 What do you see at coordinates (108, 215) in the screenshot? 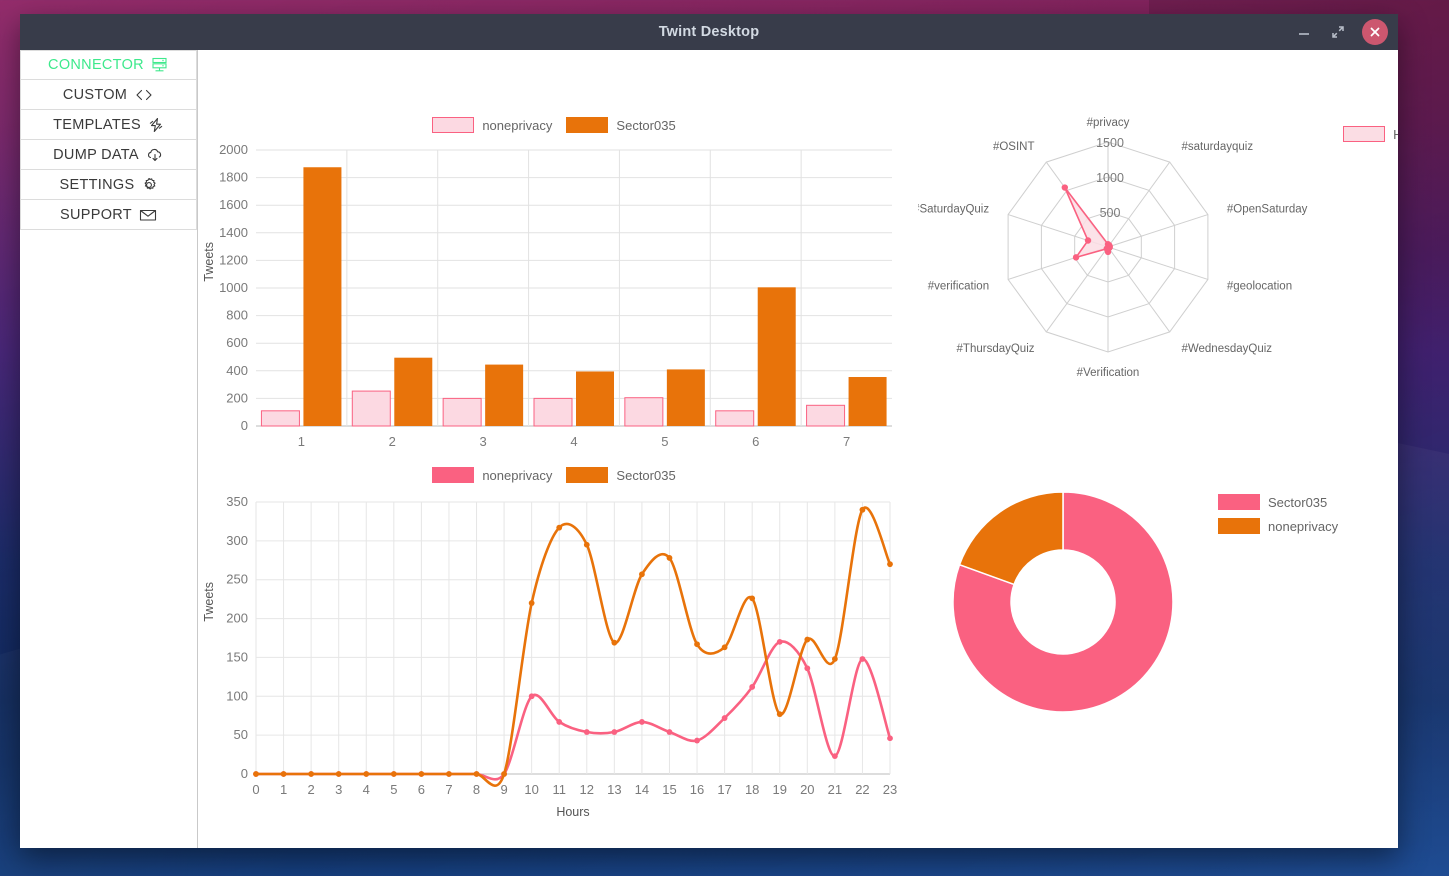
I see `sidebar-item-support: SUPPORT` at bounding box center [108, 215].